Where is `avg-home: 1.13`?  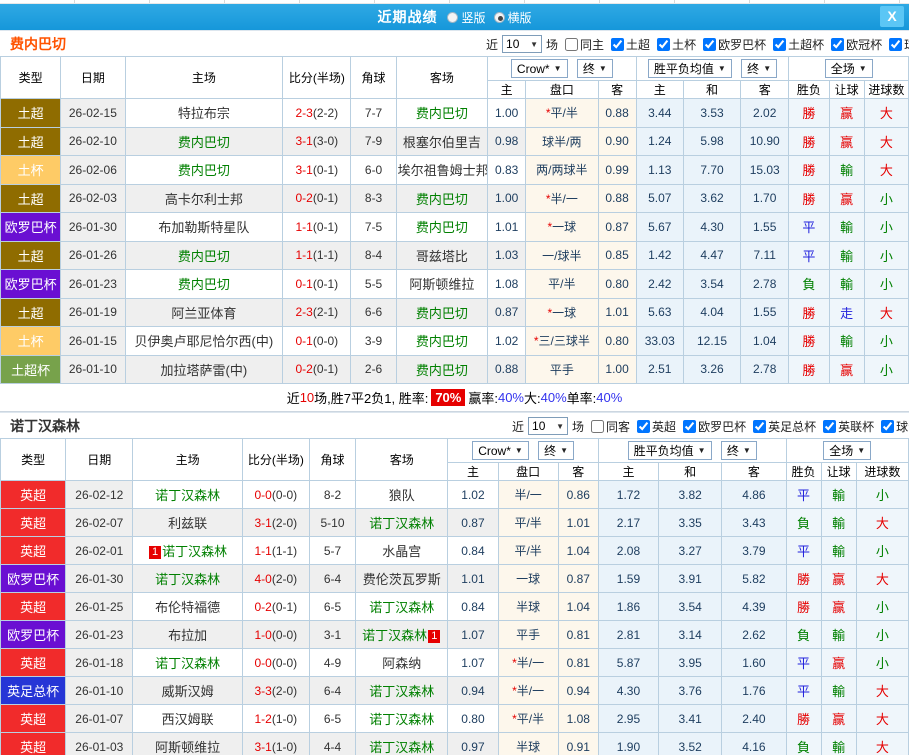
avg-home: 1.13 is located at coordinates (659, 170).